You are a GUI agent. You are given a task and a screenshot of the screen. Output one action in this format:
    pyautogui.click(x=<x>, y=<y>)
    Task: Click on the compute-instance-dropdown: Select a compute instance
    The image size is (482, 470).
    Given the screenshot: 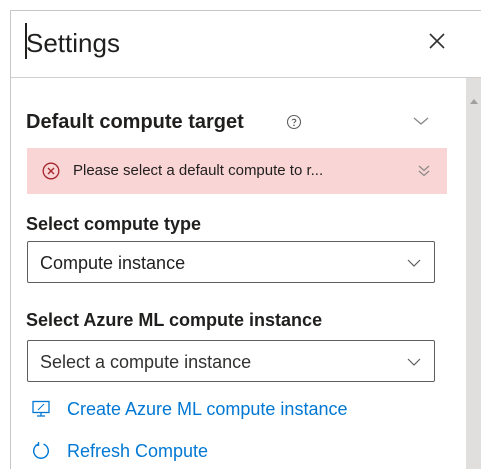 What is the action you would take?
    pyautogui.click(x=231, y=361)
    